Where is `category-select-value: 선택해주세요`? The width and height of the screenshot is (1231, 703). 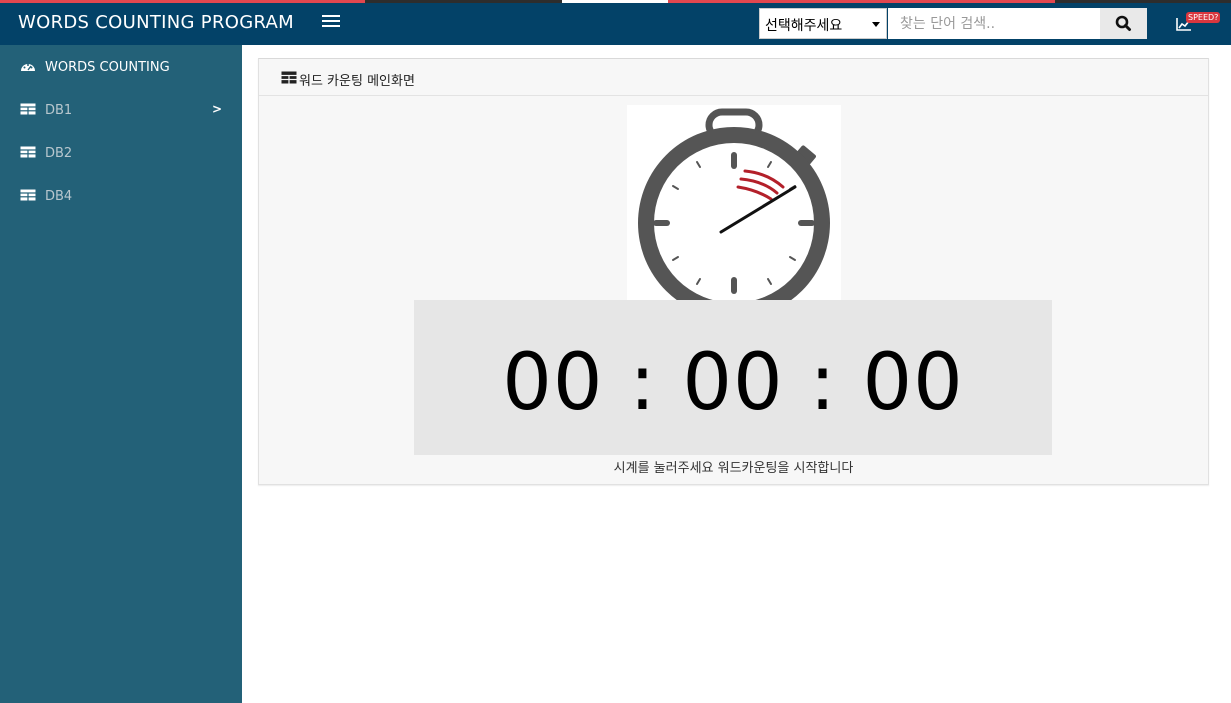 category-select-value: 선택해주세요 is located at coordinates (804, 26).